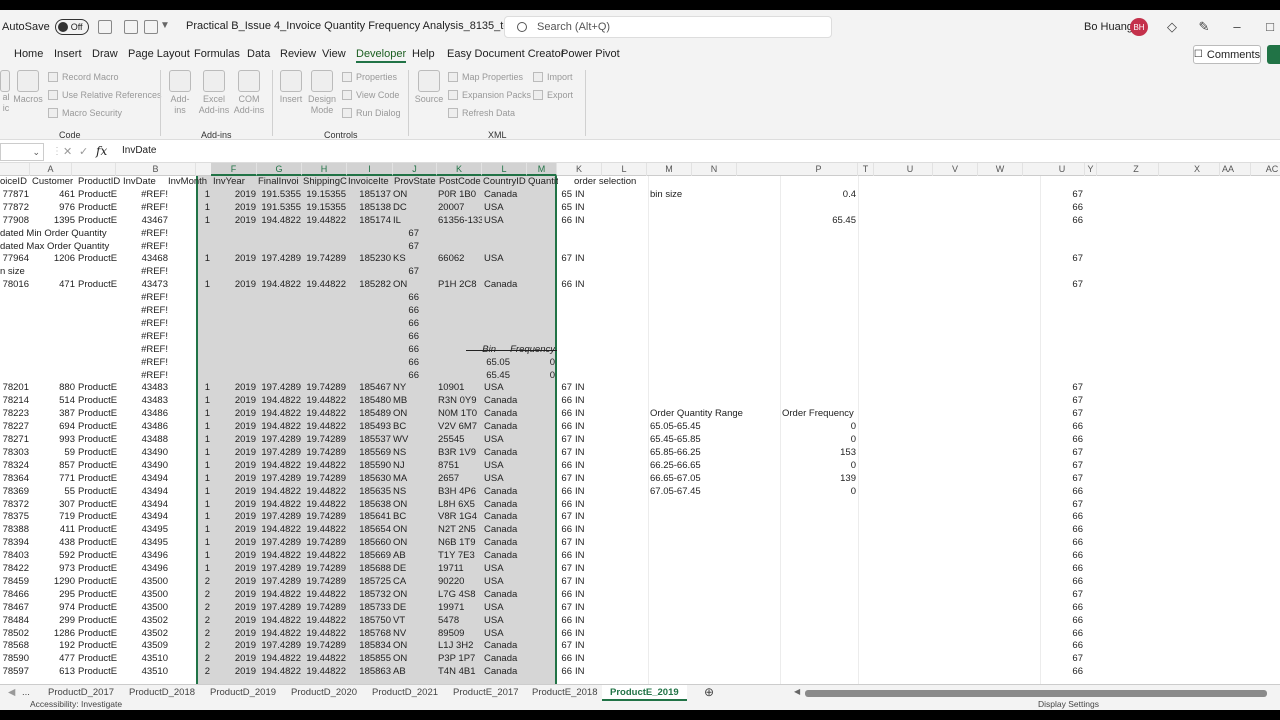 This screenshot has height=720, width=1280. I want to click on column-header, so click(15, 169).